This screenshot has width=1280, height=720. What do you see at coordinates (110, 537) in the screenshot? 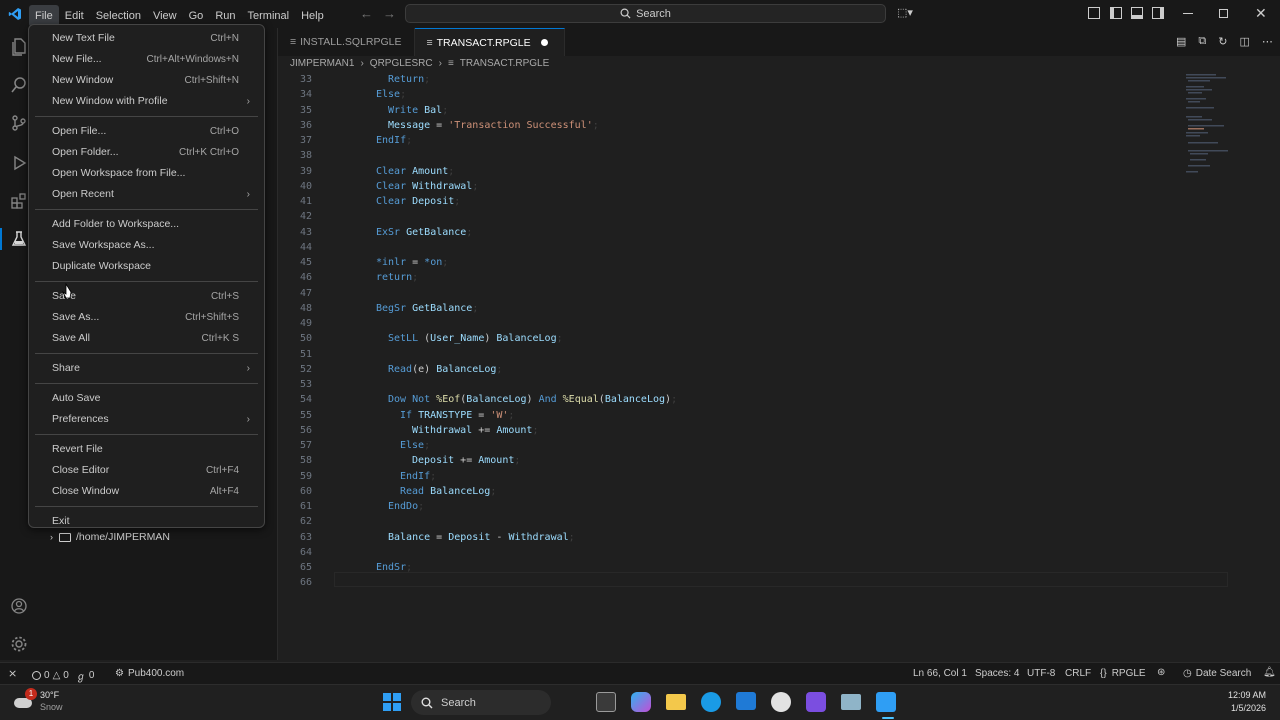
I see `sidebar-tree-item-home: › /home/JIMPERMAN` at bounding box center [110, 537].